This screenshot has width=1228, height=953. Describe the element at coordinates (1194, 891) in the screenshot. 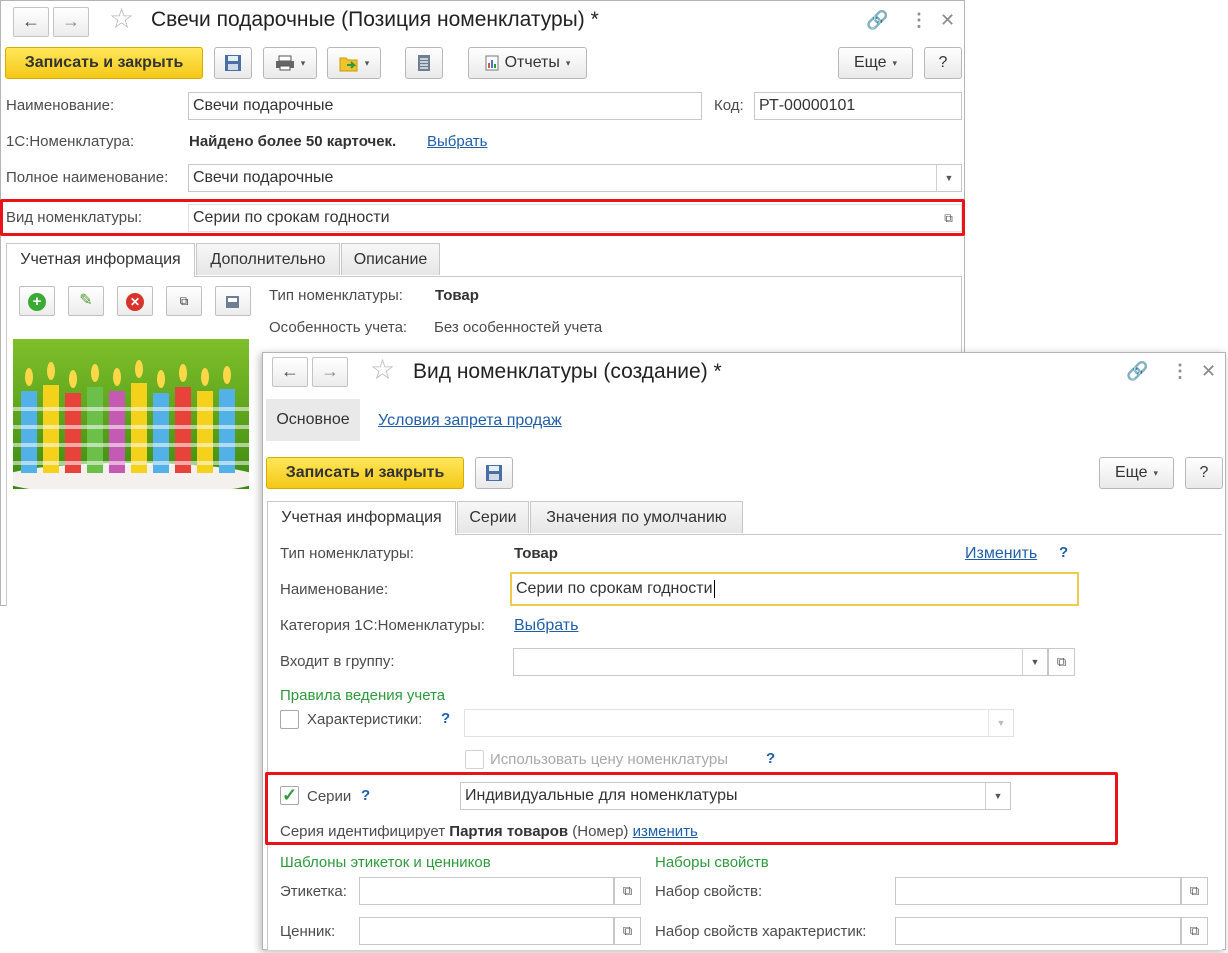

I see `props-open-icon: ⧉` at that location.